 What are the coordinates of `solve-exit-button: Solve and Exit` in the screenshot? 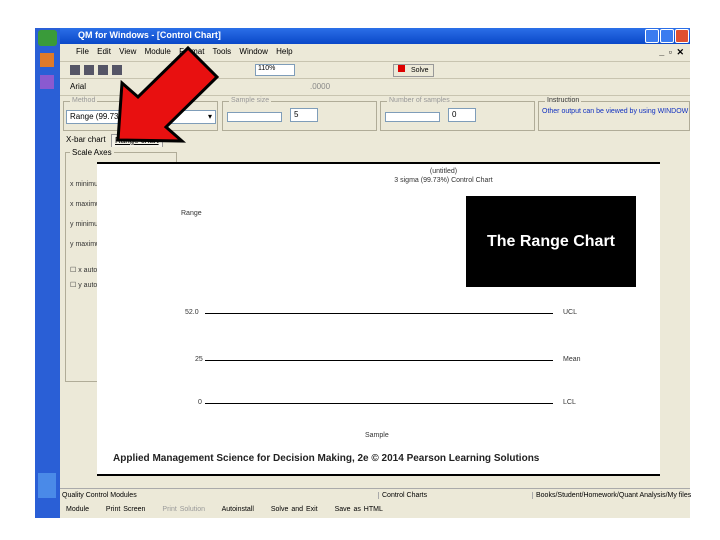 It's located at (294, 509).